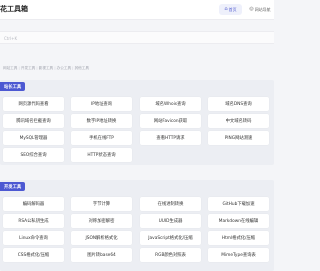 The height and width of the screenshot is (271, 320). I want to click on site-brand: 花工具箱, so click(14, 9).